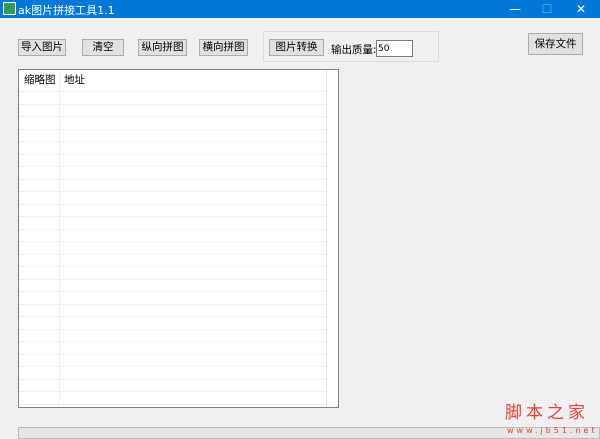 Image resolution: width=600 pixels, height=439 pixels. Describe the element at coordinates (552, 430) in the screenshot. I see `watermark-url: www.jb51.net` at that location.